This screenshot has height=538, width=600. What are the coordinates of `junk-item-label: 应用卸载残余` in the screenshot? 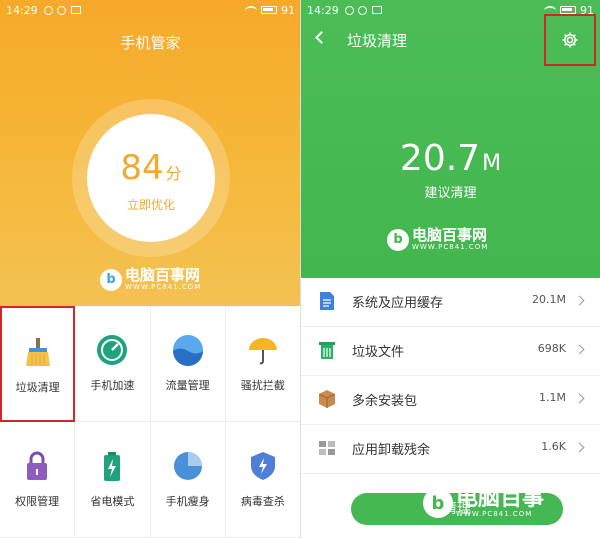 It's located at (391, 450).